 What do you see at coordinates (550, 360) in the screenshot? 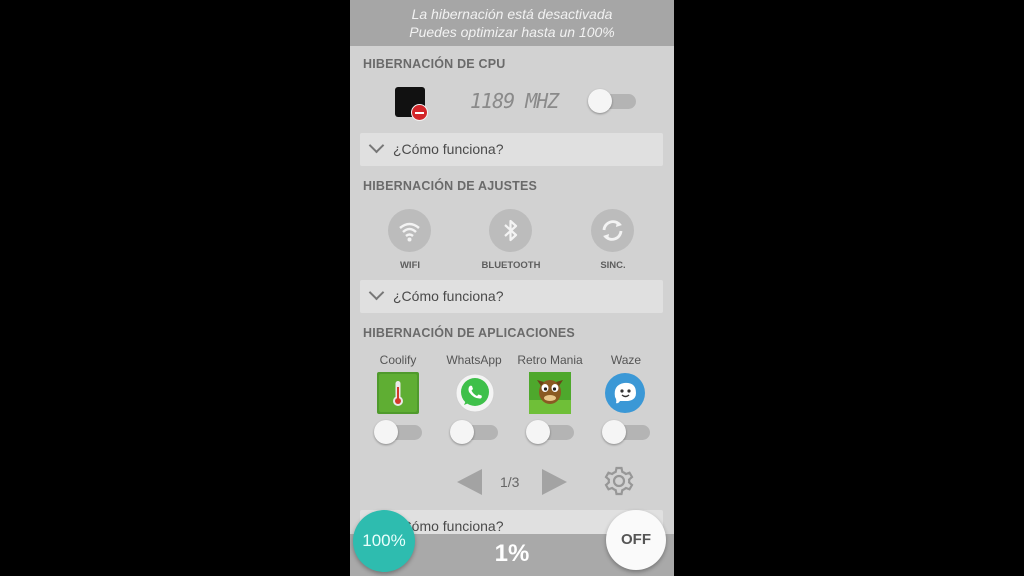
I see `app-name-retro-mania: Retro Mania` at bounding box center [550, 360].